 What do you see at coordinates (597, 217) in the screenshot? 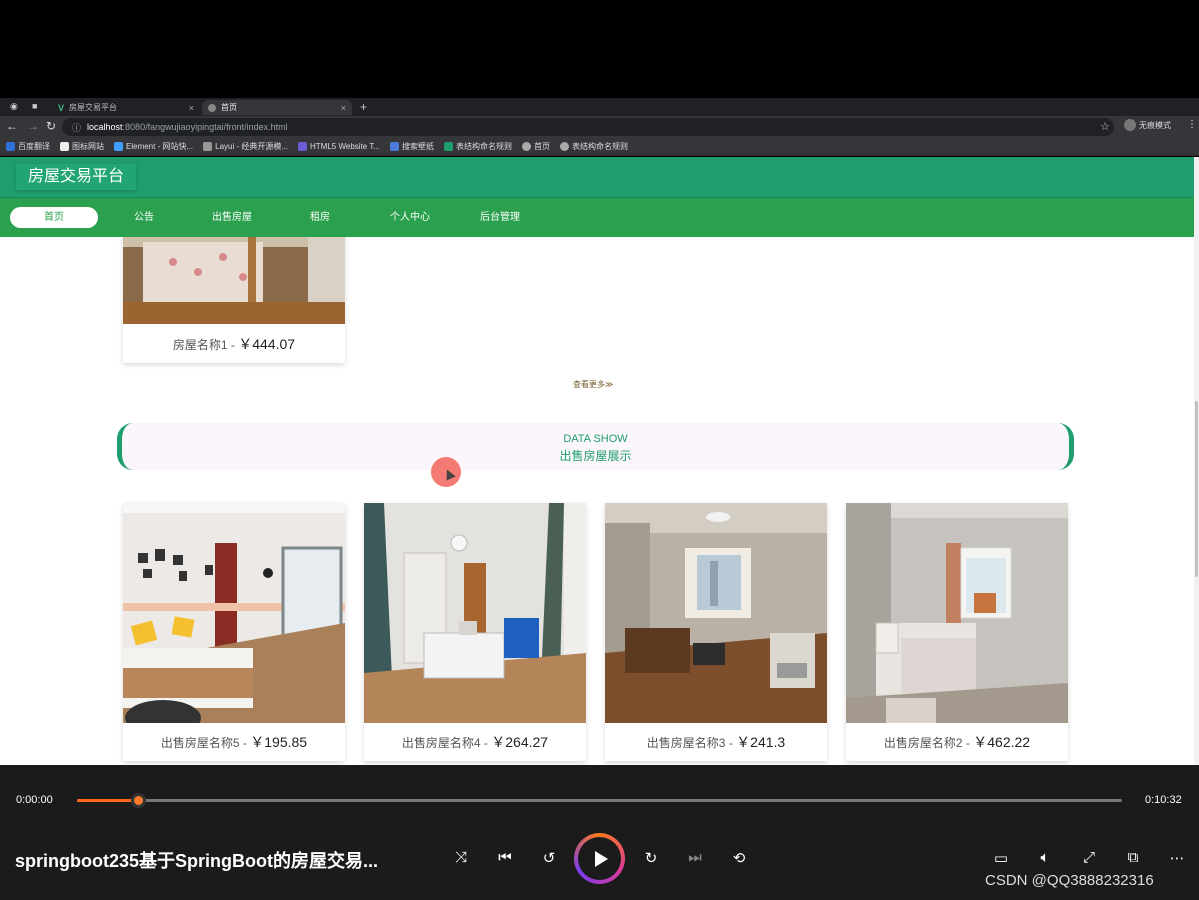
I see `site-nav: 首页 公告 出售房屋 租房 个人中心 后台管理` at bounding box center [597, 217].